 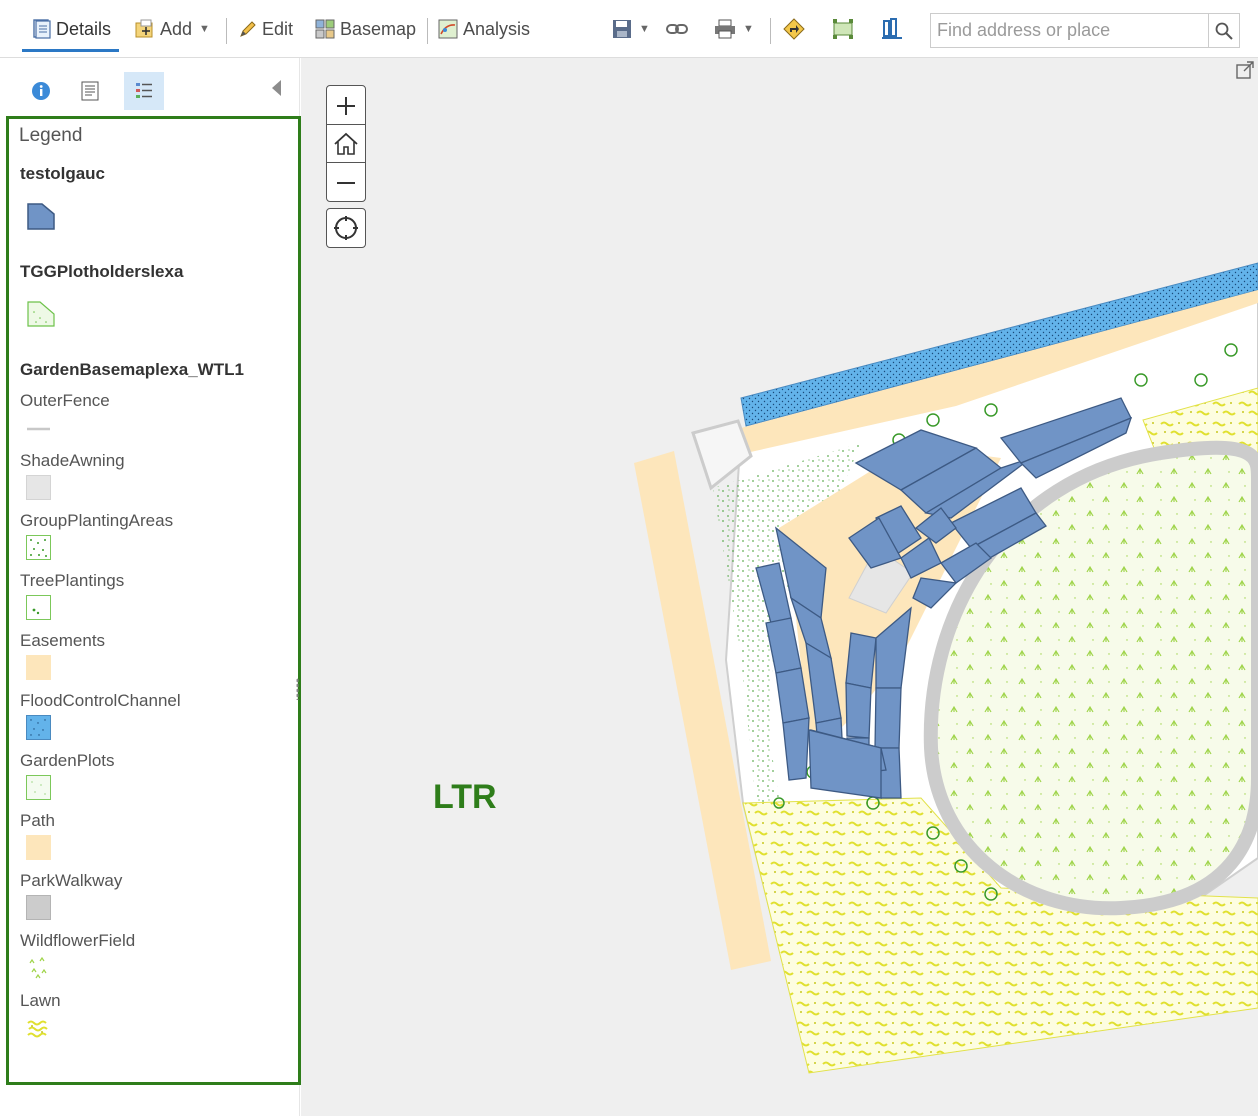 I want to click on legend-layer-name: TGGPlotholderslexa, so click(x=102, y=271).